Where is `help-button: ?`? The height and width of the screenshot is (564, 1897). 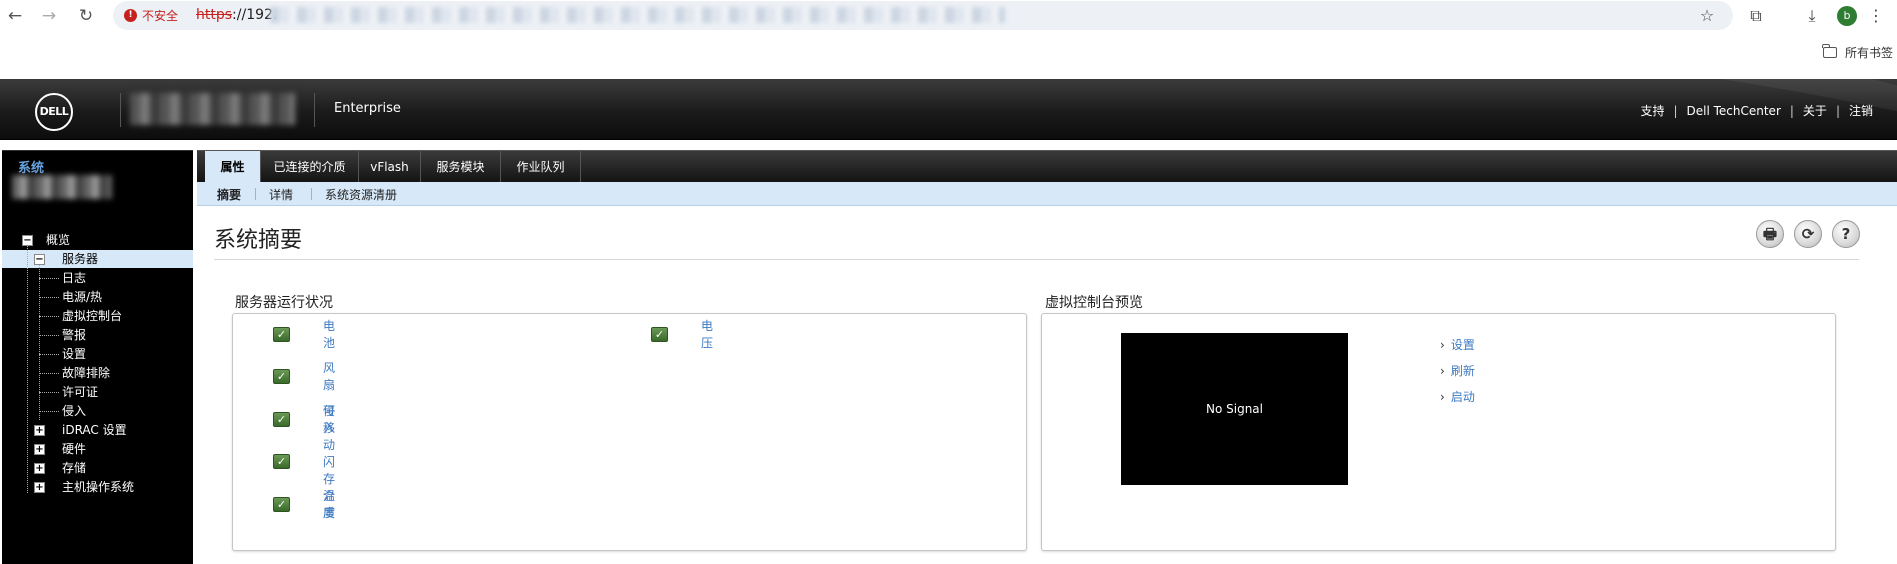
help-button: ? is located at coordinates (1846, 234).